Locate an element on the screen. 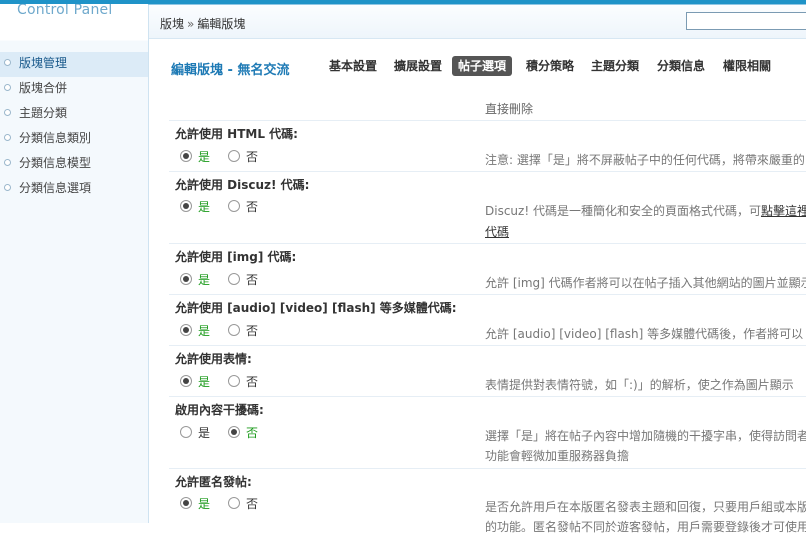 The image size is (806, 535). direct-delete-note: 直接刪除 is located at coordinates (509, 109).